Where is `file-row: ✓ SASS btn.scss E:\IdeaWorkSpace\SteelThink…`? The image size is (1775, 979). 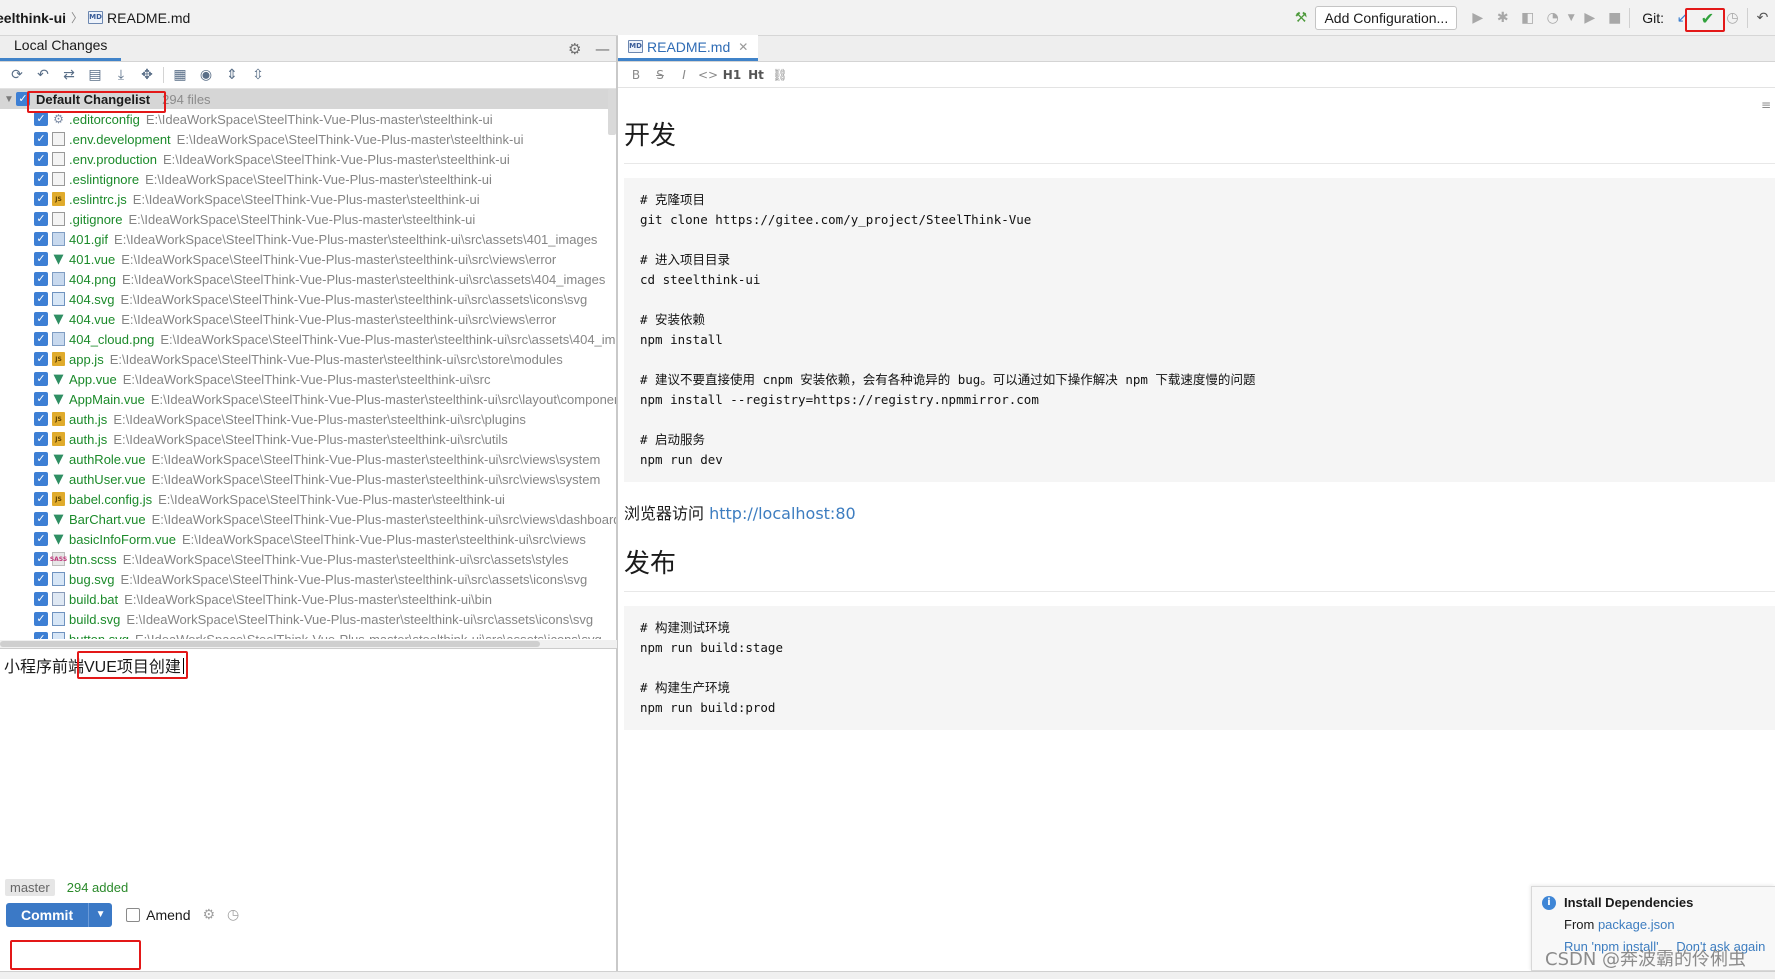
file-row: ✓ SASS btn.scss E:\IdeaWorkSpace\SteelThink… is located at coordinates (308, 559).